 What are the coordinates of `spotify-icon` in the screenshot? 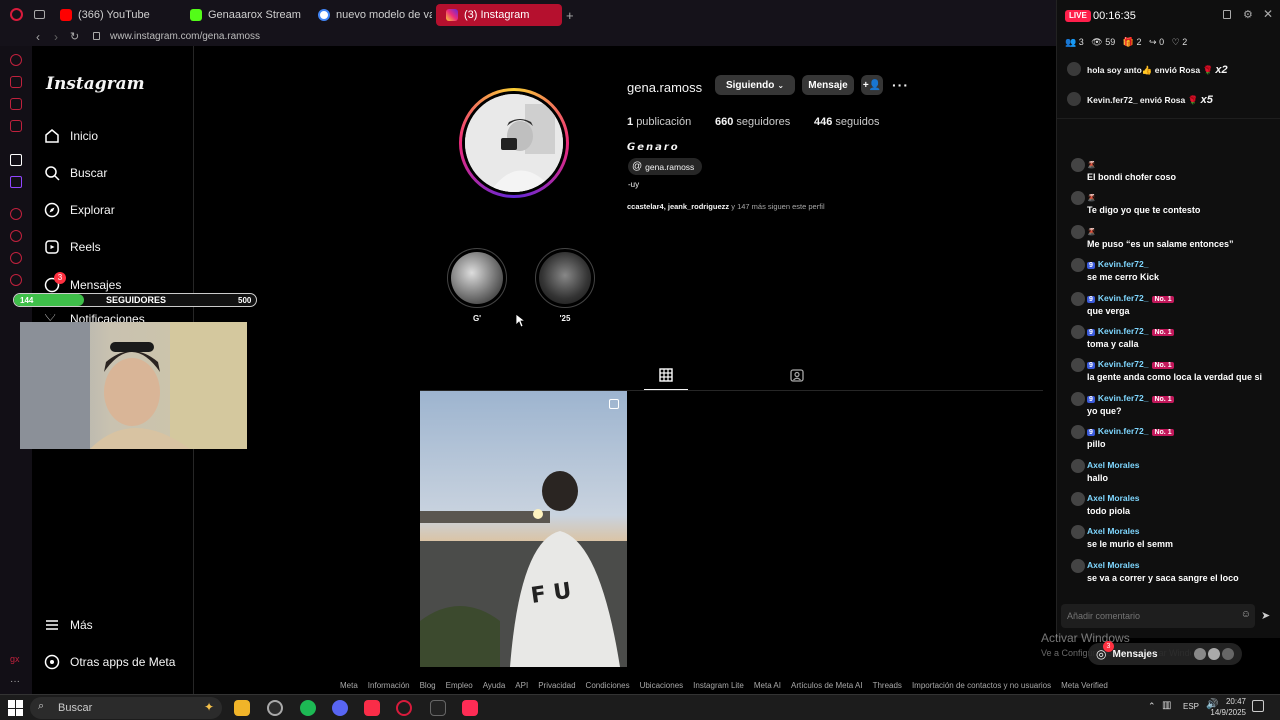 It's located at (308, 708).